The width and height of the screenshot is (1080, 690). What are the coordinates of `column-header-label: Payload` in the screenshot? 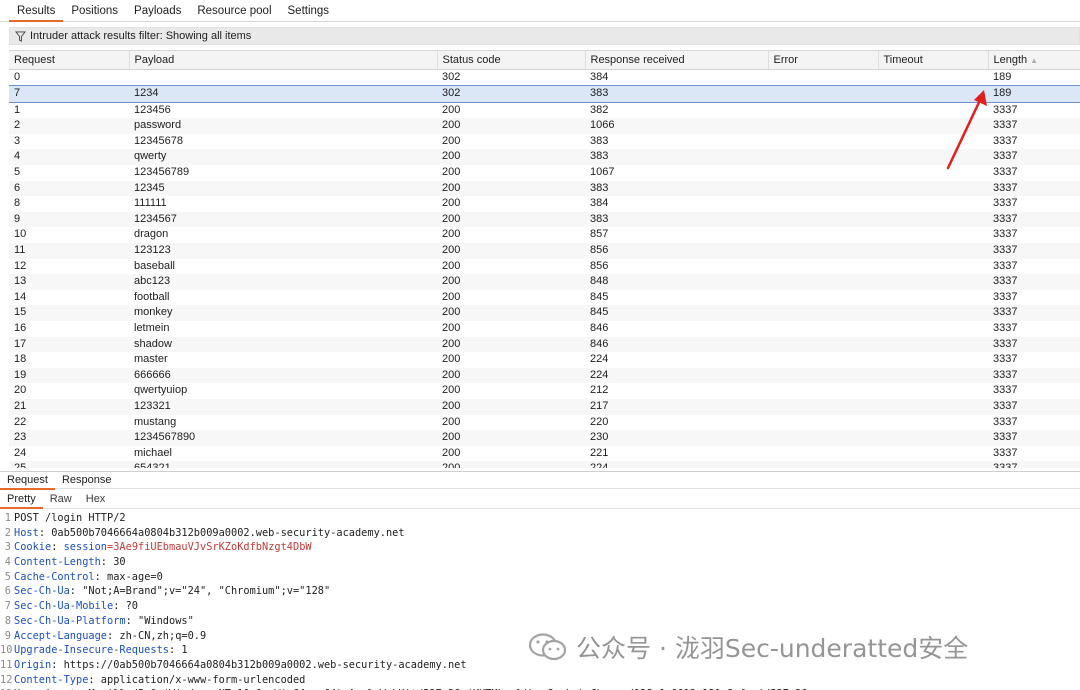 It's located at (154, 59).